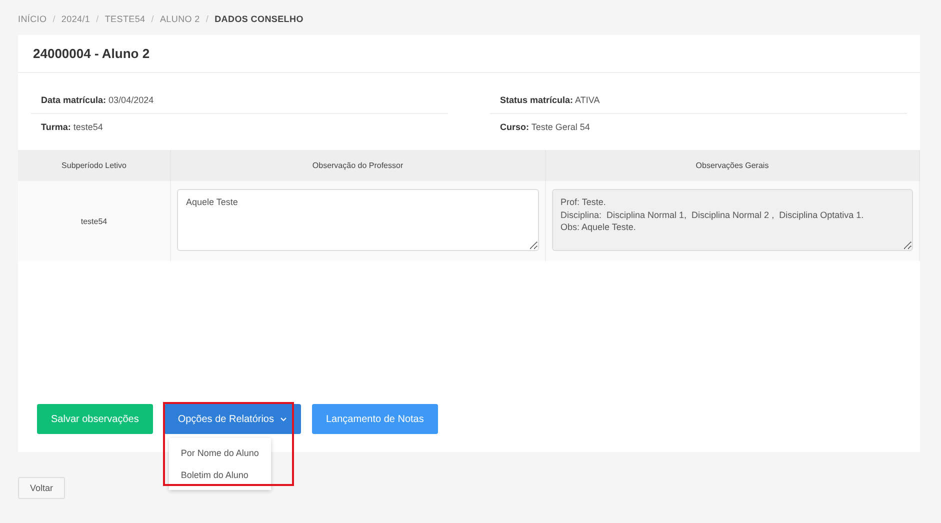  I want to click on menu-item: Boletim do Aluno, so click(219, 475).